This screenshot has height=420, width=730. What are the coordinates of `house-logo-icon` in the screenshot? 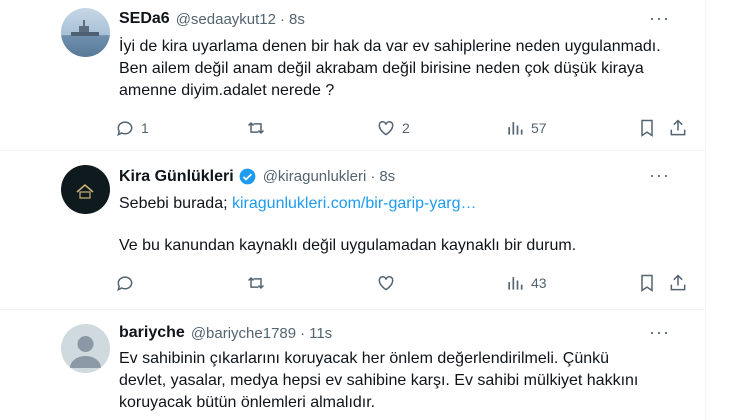 It's located at (85, 191).